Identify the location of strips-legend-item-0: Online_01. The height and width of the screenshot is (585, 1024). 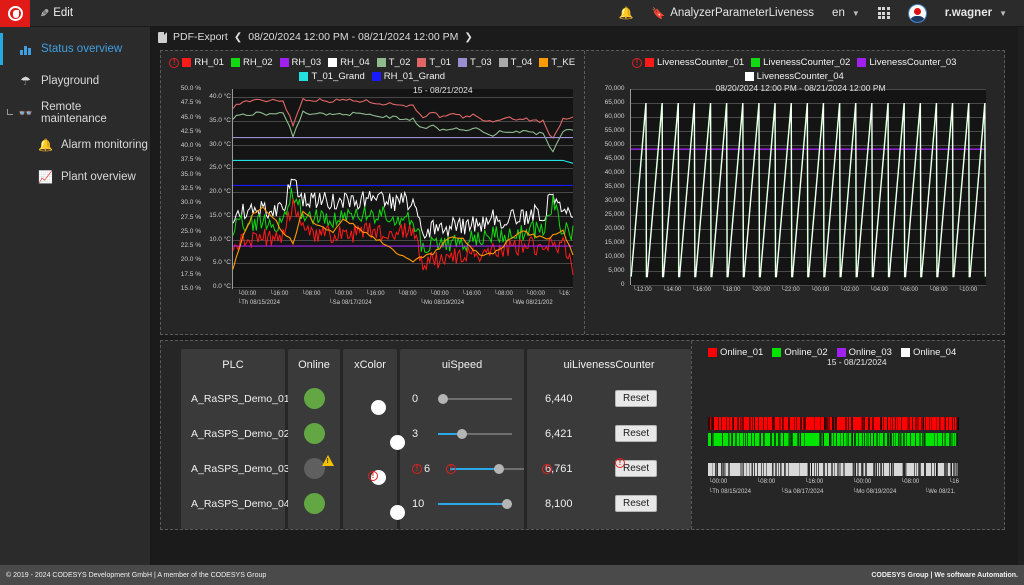
(735, 352).